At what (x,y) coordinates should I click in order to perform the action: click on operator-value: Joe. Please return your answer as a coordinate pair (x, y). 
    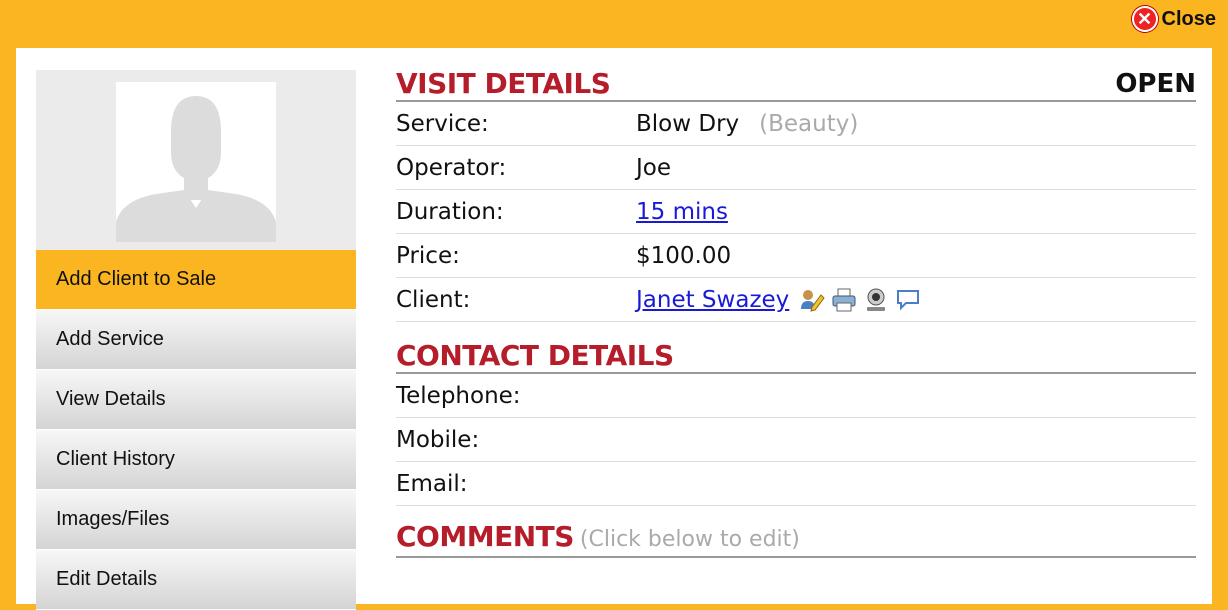
    Looking at the image, I should click on (654, 167).